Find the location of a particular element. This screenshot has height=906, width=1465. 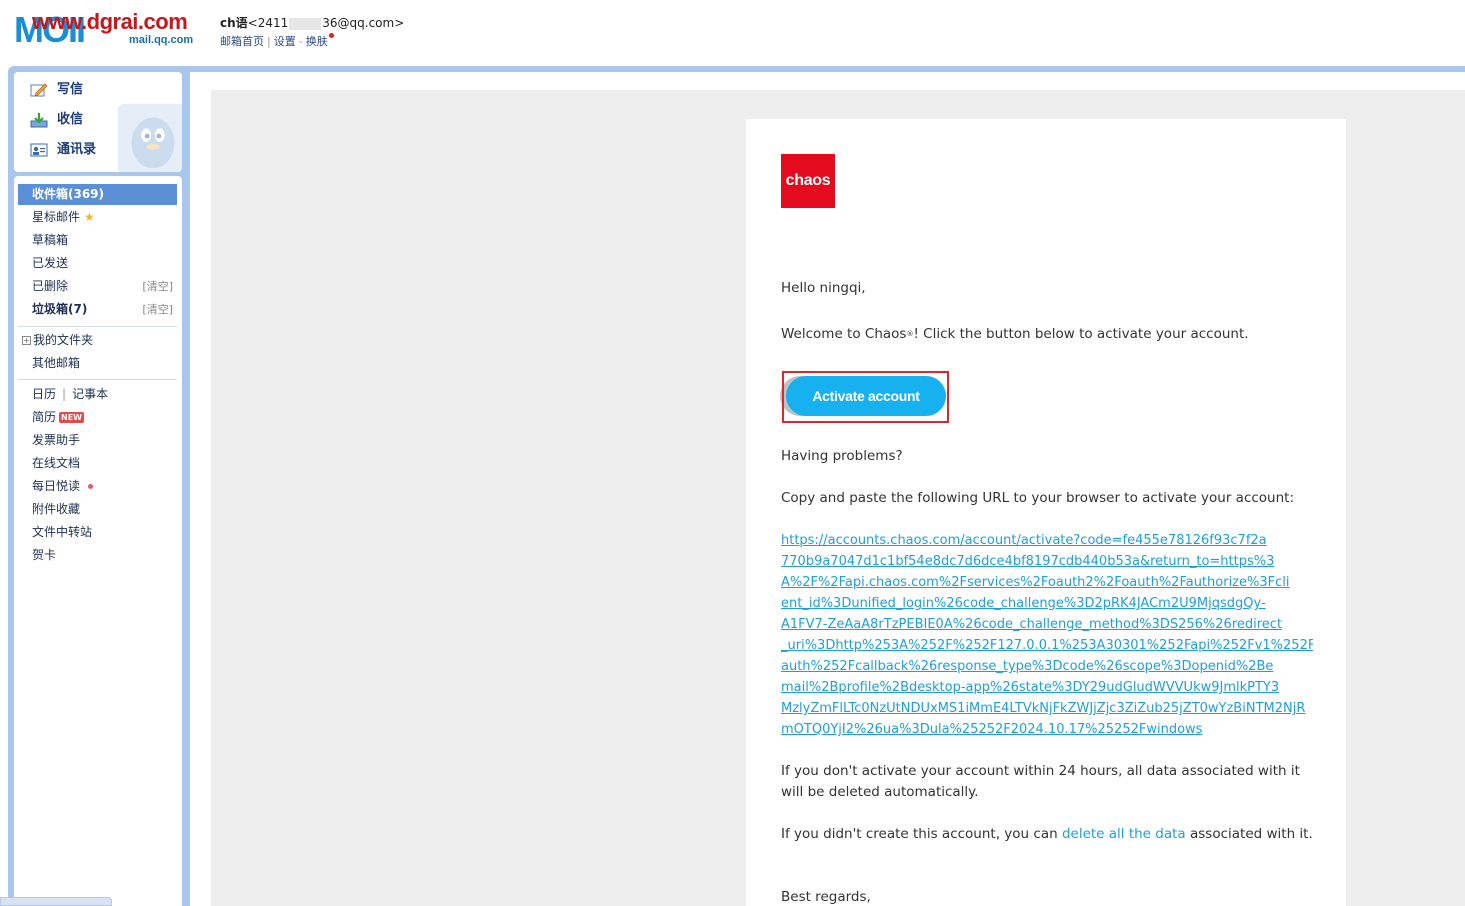

folder-sent: 已发送 is located at coordinates (97, 263).